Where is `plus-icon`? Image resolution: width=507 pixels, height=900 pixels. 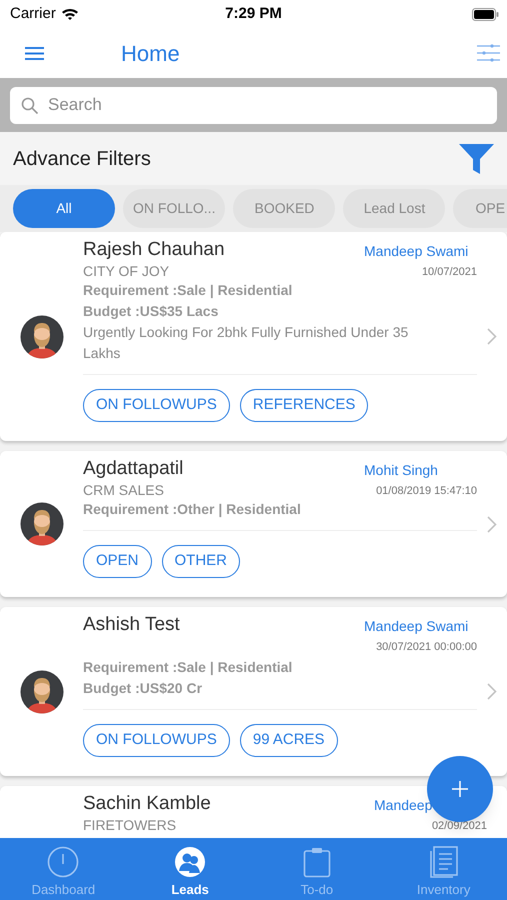 plus-icon is located at coordinates (460, 789).